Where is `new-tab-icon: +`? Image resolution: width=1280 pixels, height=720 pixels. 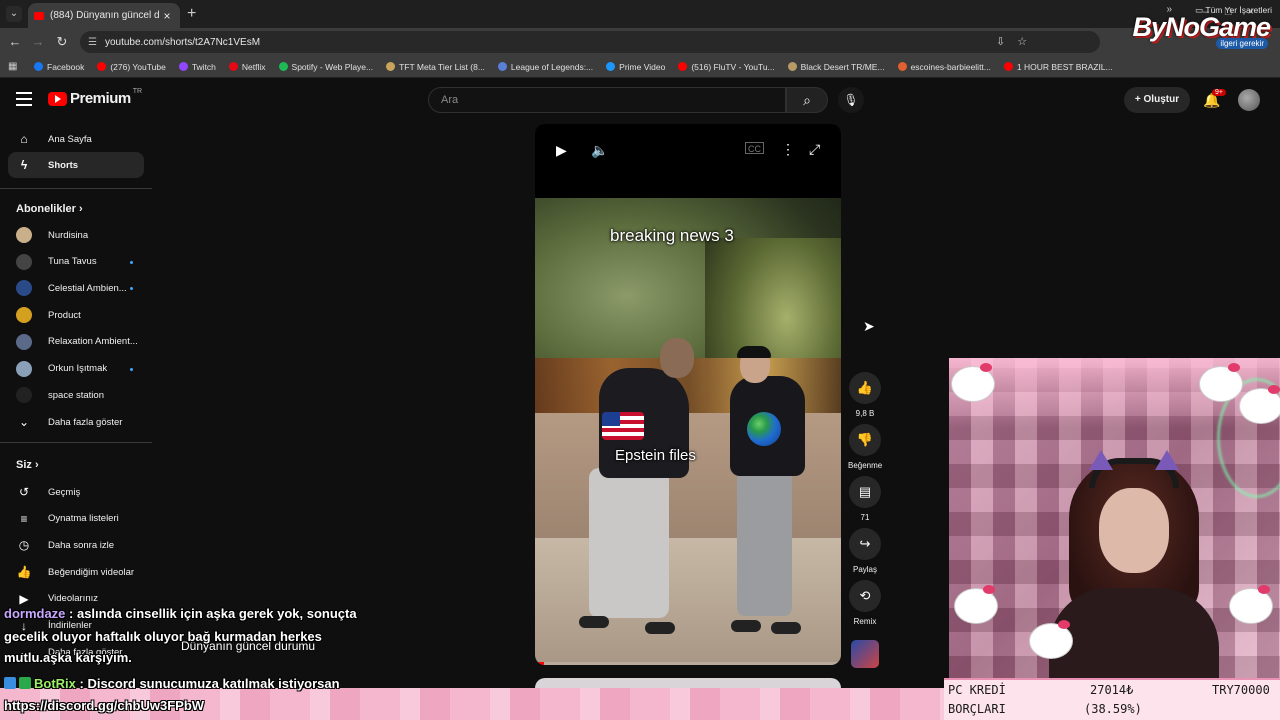
new-tab-icon: + is located at coordinates (191, 14).